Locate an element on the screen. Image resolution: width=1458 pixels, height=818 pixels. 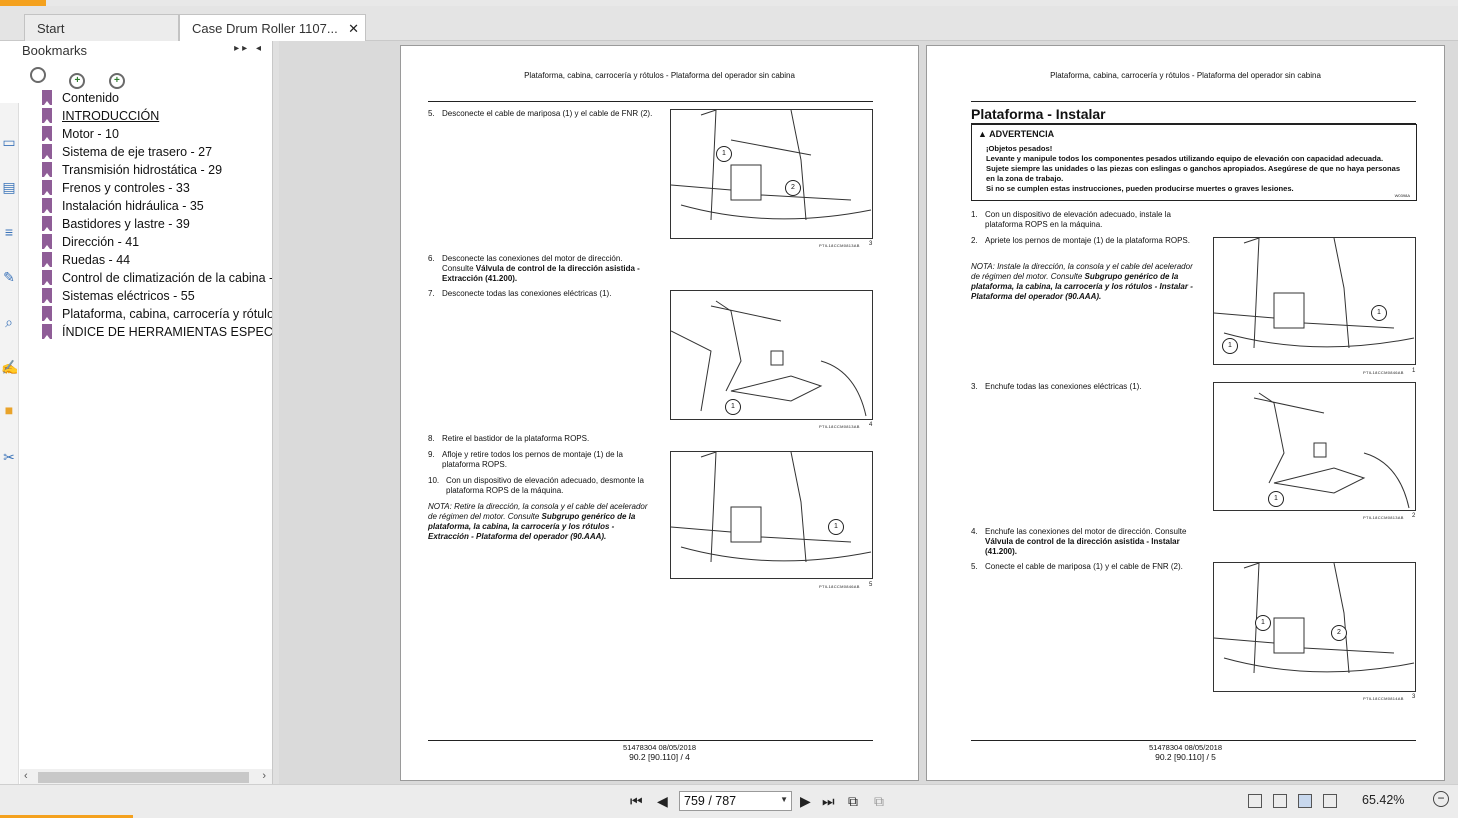
add-bookmark-icon: + is located at coordinates (77, 81).